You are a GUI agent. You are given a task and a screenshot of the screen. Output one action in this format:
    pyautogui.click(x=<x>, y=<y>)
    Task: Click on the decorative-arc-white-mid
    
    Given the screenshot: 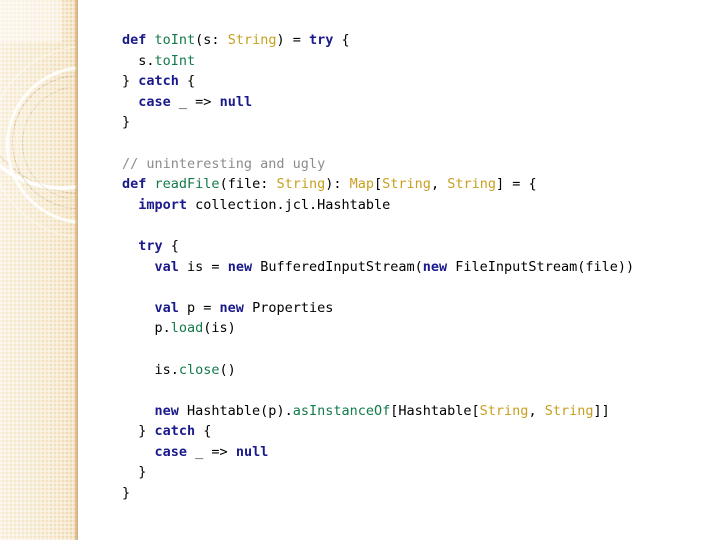 What is the action you would take?
    pyautogui.click(x=42, y=145)
    